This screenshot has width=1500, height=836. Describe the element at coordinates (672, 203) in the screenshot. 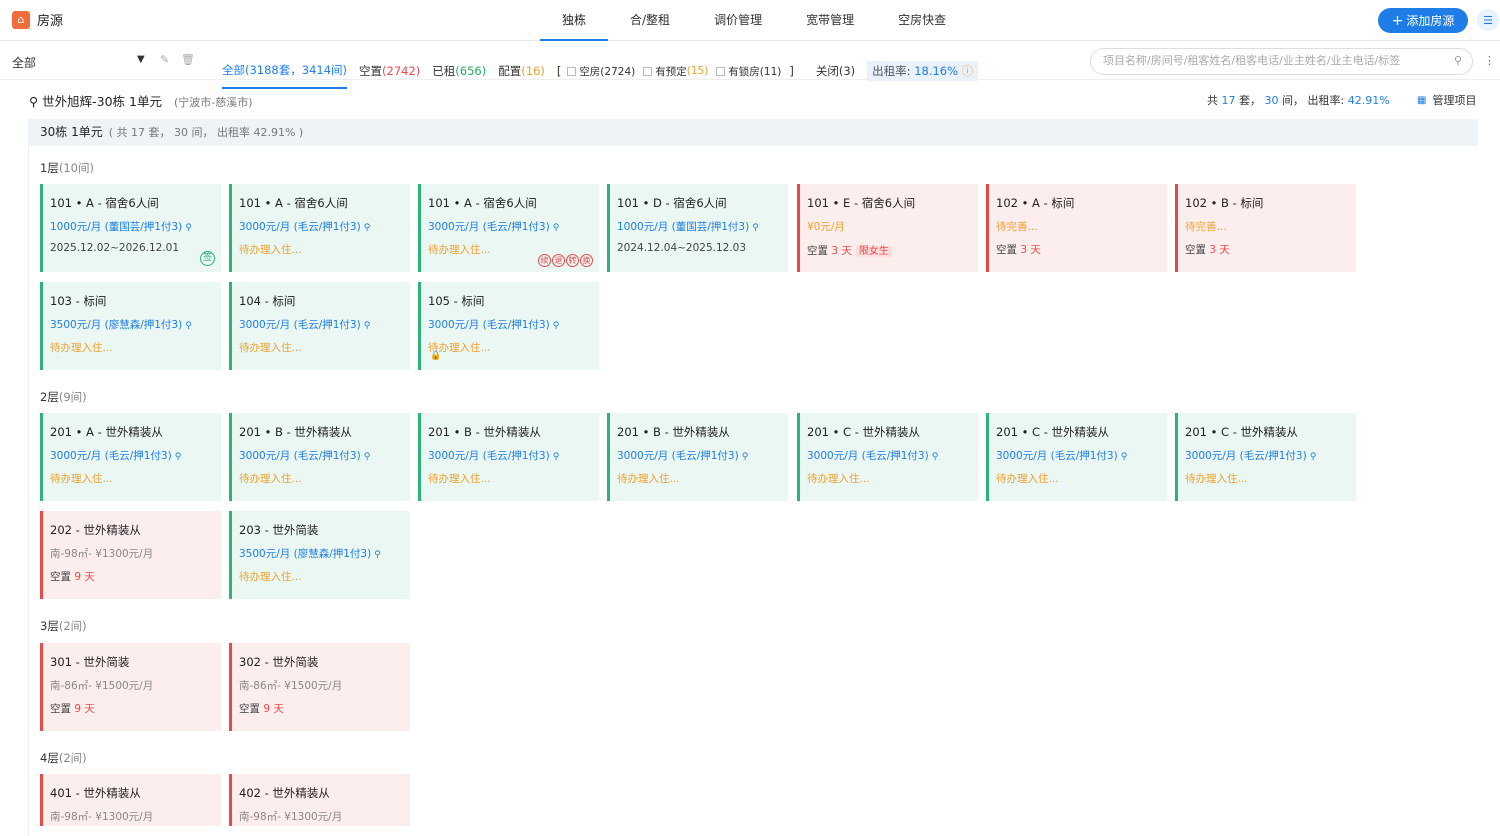

I see `room-title: 101 • D - 宿舍6人间` at that location.